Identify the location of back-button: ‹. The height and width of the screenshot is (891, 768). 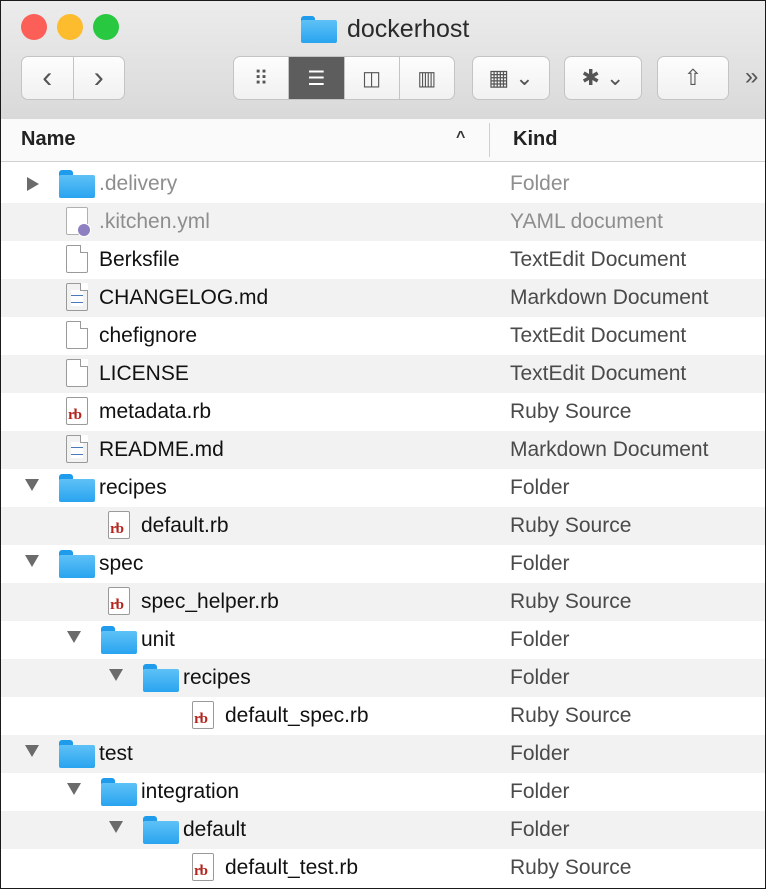
(48, 78).